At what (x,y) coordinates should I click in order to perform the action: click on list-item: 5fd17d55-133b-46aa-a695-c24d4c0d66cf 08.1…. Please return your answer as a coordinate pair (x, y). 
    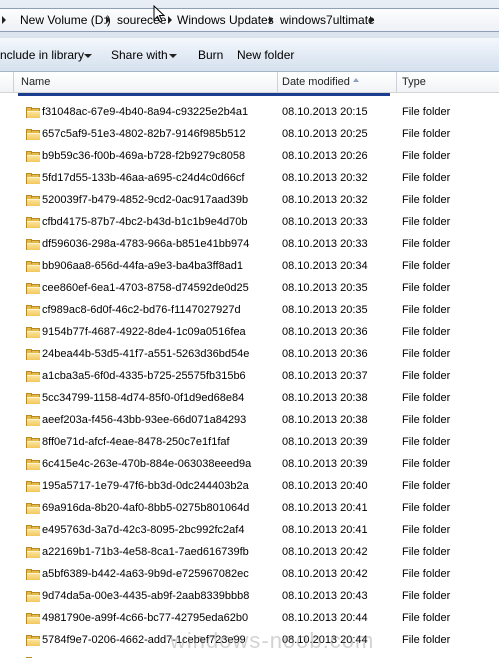
    Looking at the image, I should click on (249, 179).